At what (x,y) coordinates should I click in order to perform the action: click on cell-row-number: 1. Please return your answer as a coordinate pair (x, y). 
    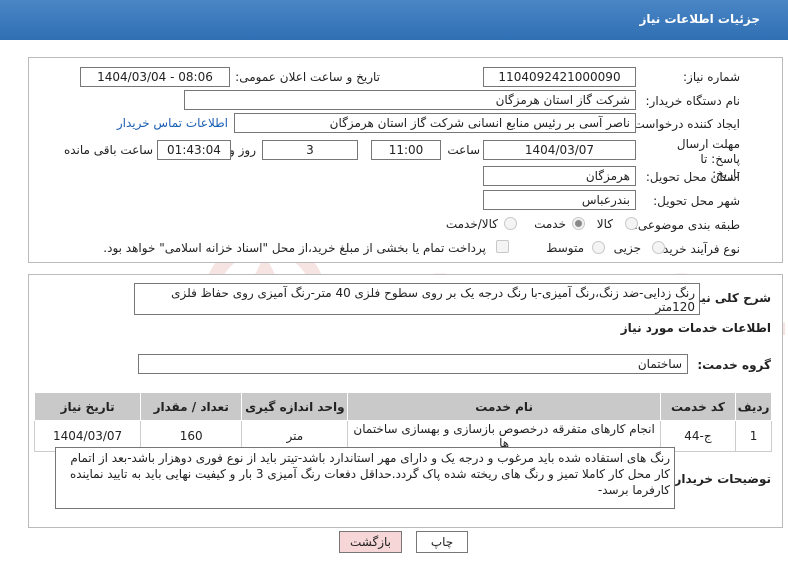
    Looking at the image, I should click on (753, 436).